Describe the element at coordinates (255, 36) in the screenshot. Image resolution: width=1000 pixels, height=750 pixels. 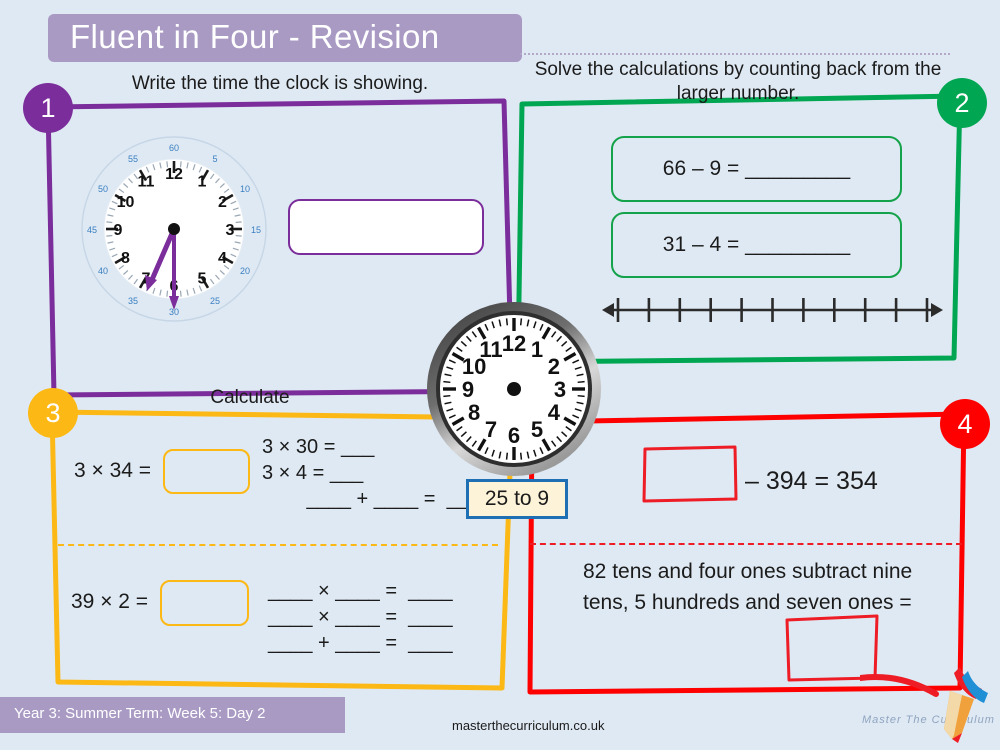
I see `page-title: Fluent in Four - Revision` at that location.